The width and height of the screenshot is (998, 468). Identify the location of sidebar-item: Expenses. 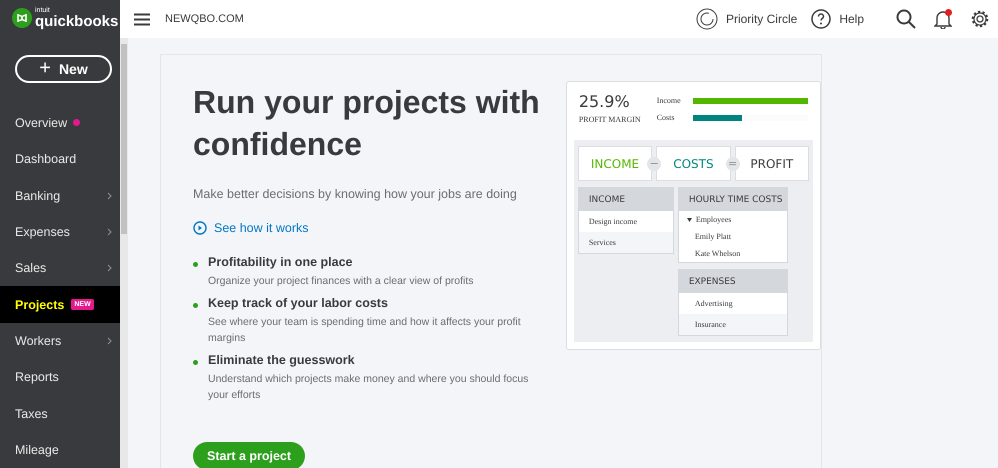
(60, 232).